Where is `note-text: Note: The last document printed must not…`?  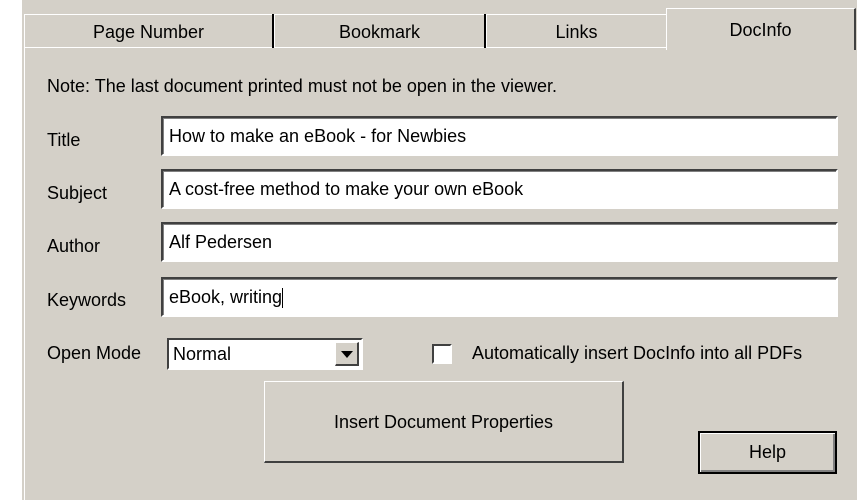 note-text: Note: The last document printed must not… is located at coordinates (302, 86).